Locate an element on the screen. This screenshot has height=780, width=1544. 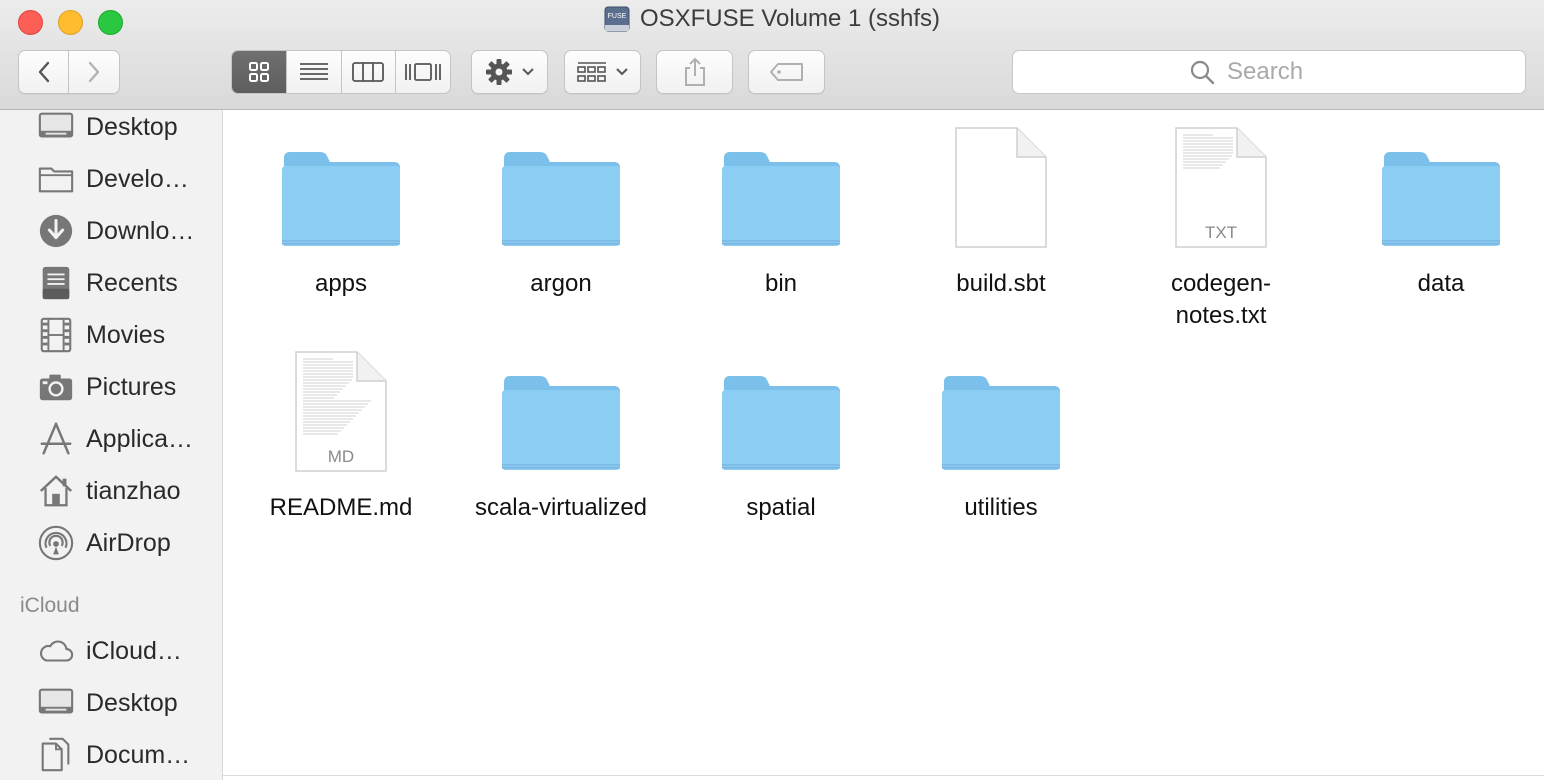
folder-item: spatial is located at coordinates (781, 434).